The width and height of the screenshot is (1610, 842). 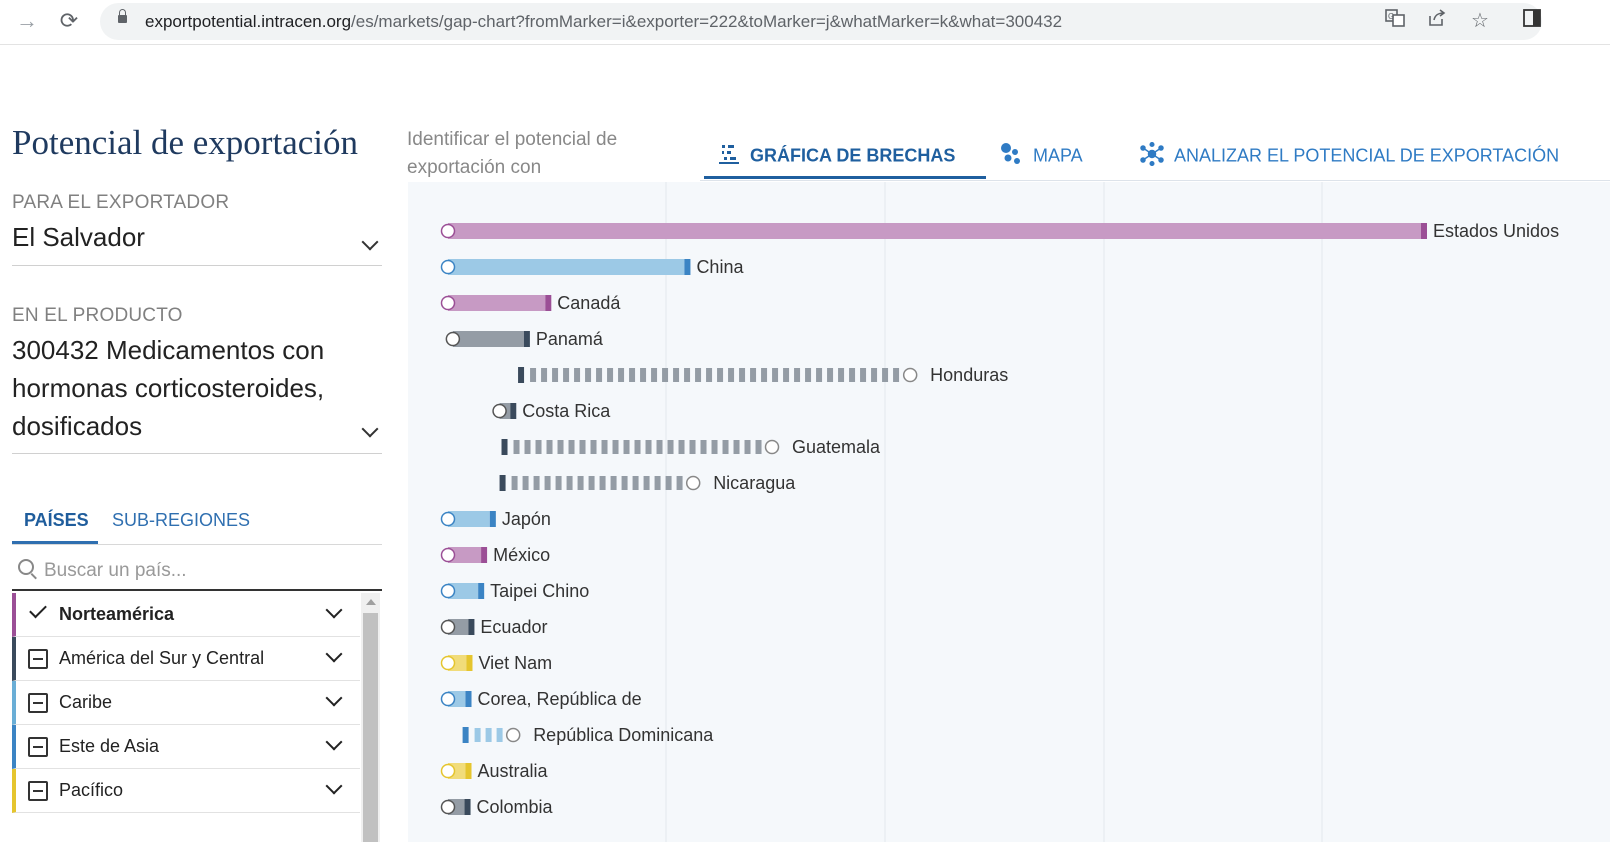 What do you see at coordinates (197, 242) in the screenshot?
I see `exporter-select: El Salvador` at bounding box center [197, 242].